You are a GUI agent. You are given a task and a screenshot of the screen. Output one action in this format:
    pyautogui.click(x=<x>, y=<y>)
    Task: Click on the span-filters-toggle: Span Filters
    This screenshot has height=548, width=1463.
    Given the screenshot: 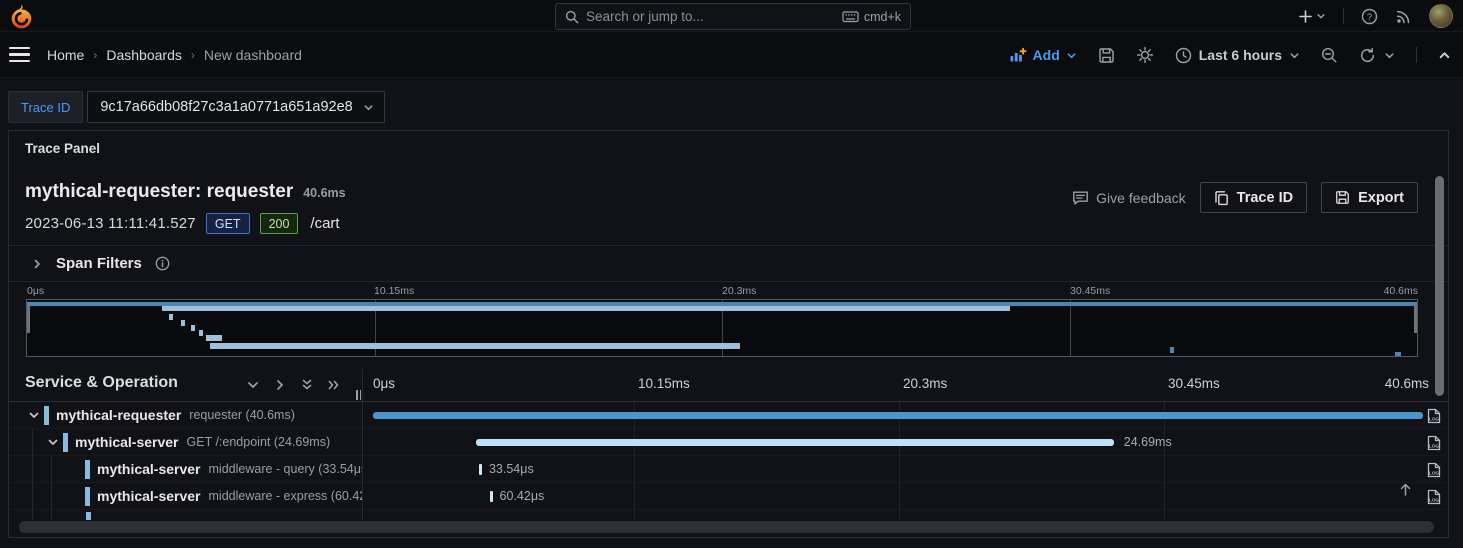 What is the action you would take?
    pyautogui.click(x=100, y=263)
    